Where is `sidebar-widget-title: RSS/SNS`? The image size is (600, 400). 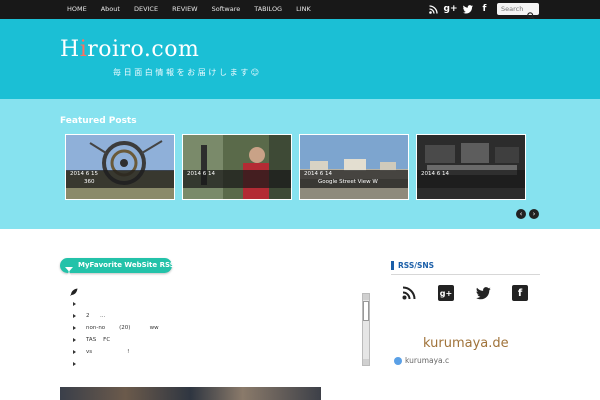
sidebar-widget-title: RSS/SNS is located at coordinates (465, 267).